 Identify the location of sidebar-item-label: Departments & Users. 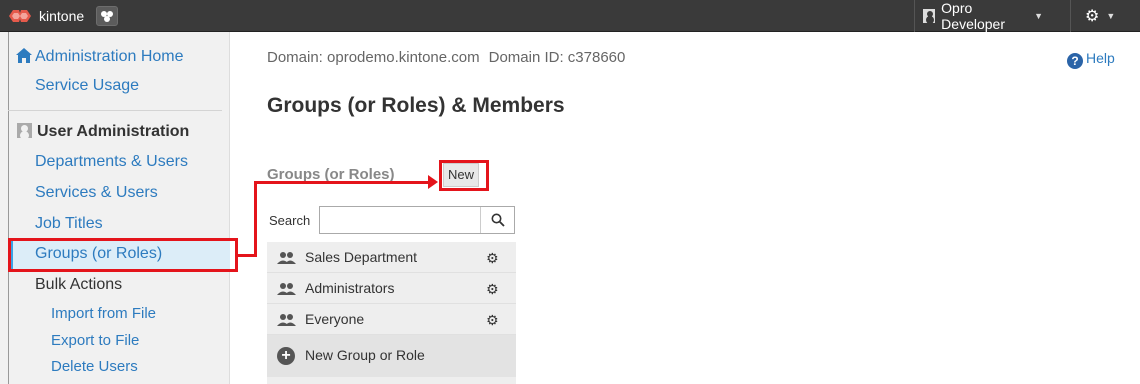
(111, 161).